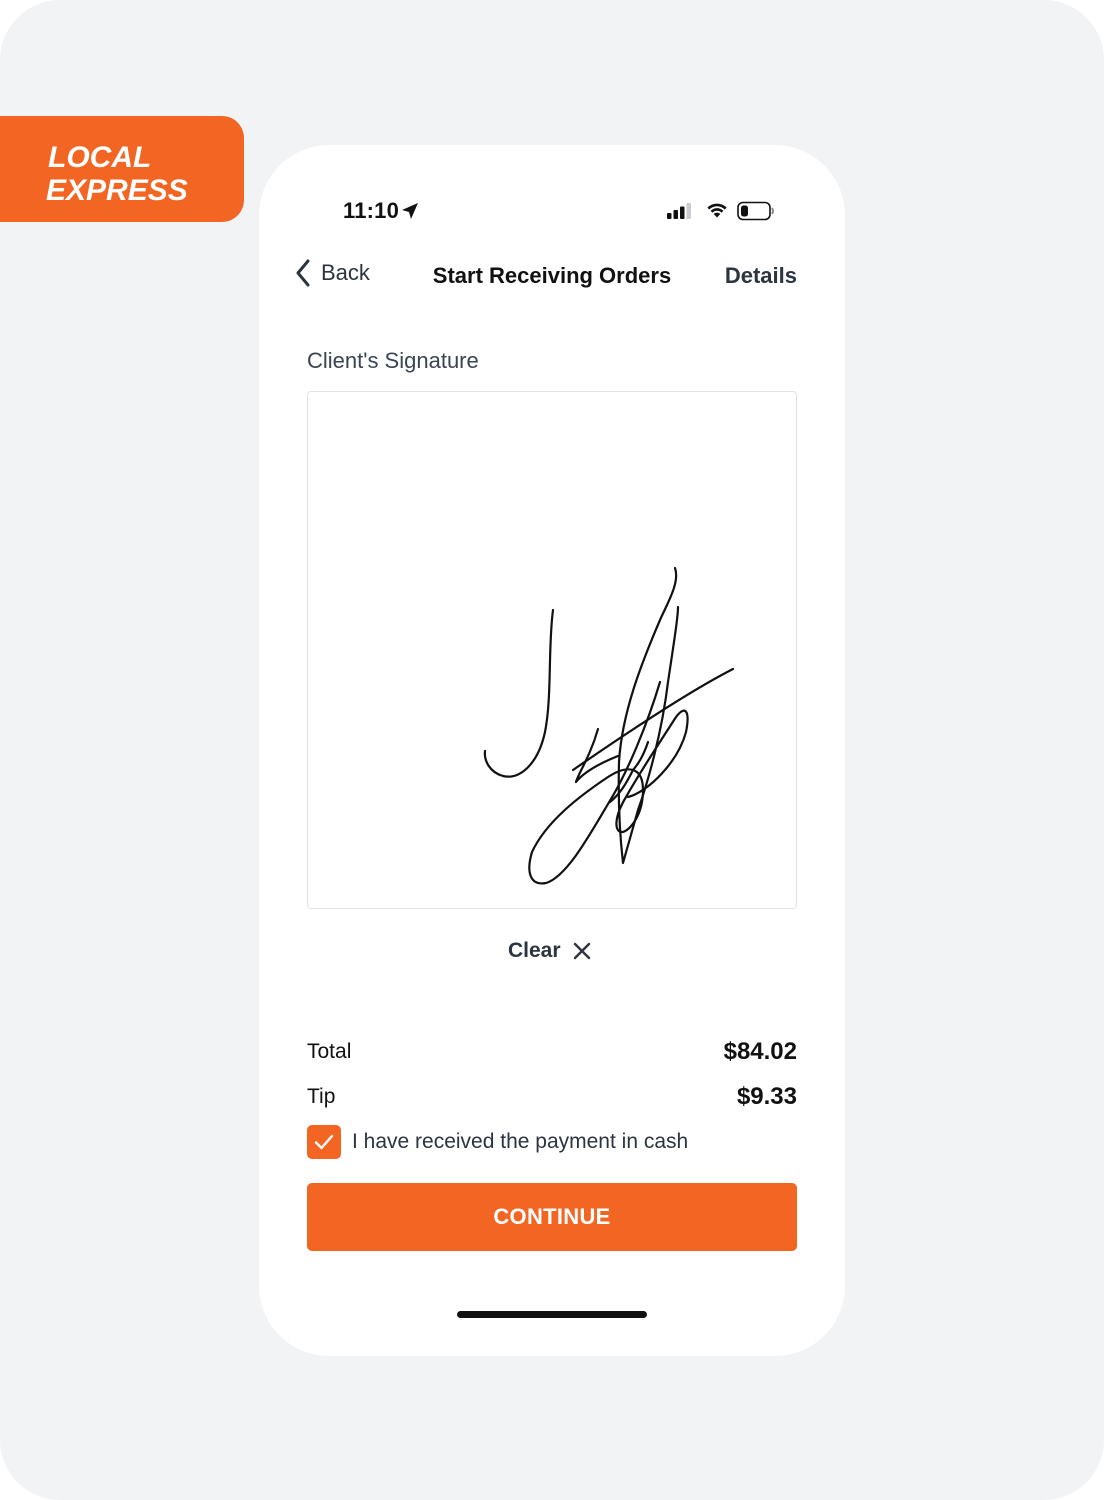 The image size is (1104, 1500). I want to click on total-label: Total, so click(329, 1051).